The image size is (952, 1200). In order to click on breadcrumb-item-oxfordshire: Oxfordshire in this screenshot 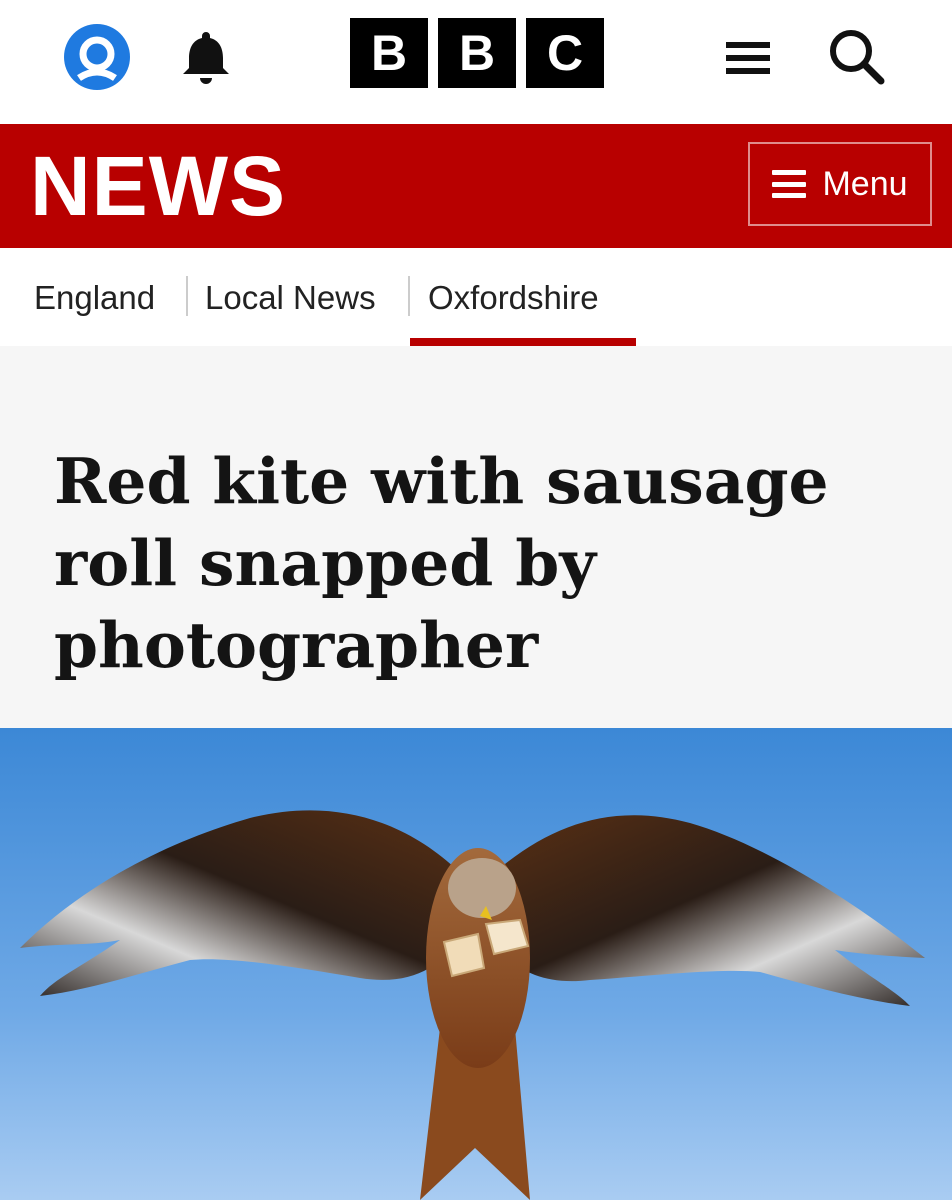, I will do `click(513, 298)`.